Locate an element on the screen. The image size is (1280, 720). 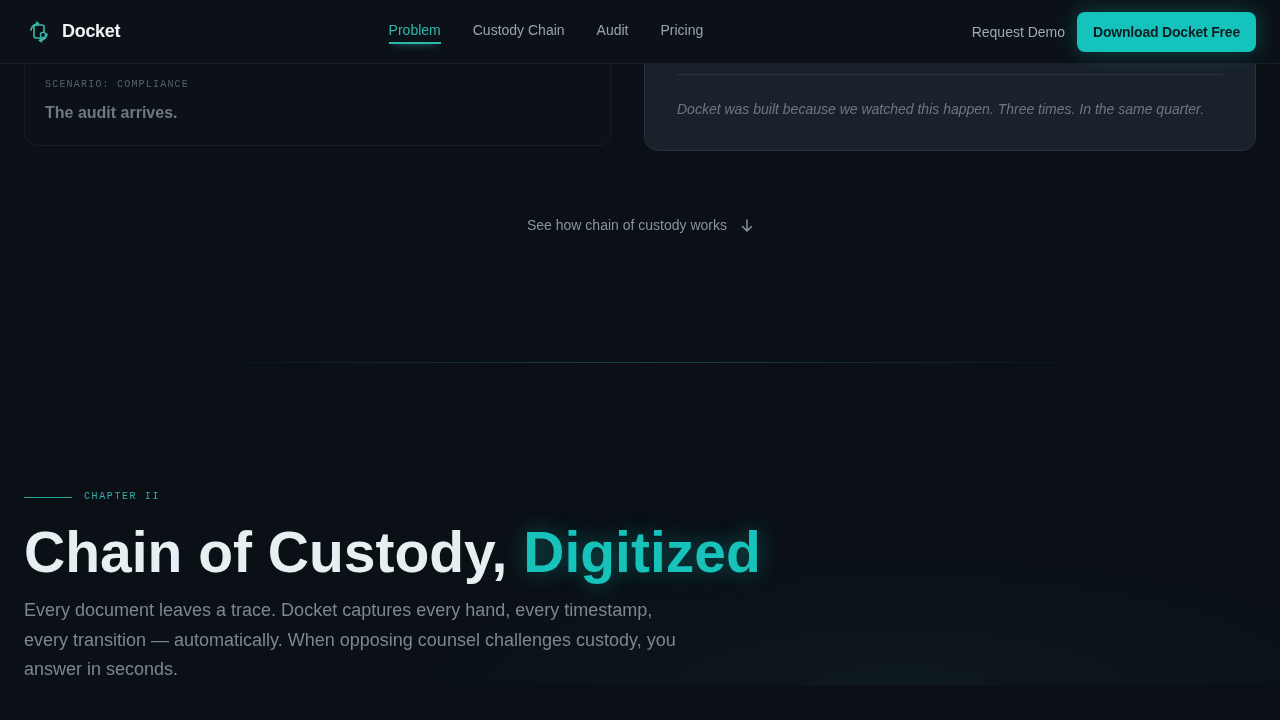
nav-link: Custody Chain is located at coordinates (518, 32).